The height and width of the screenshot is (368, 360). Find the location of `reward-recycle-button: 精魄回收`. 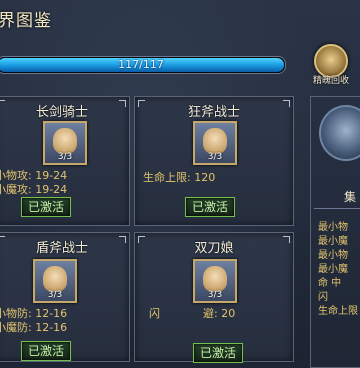

reward-recycle-button: 精魄回收 is located at coordinates (331, 66).